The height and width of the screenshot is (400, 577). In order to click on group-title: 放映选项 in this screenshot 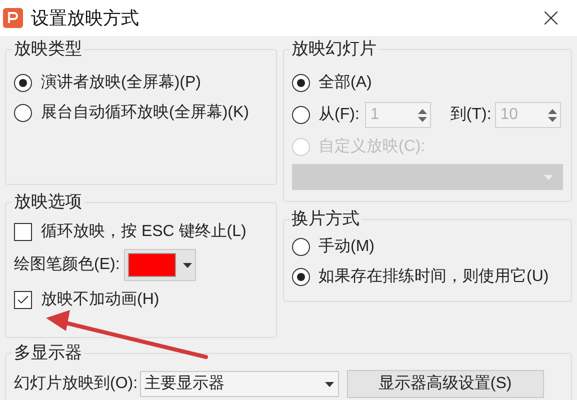, I will do `click(48, 202)`.